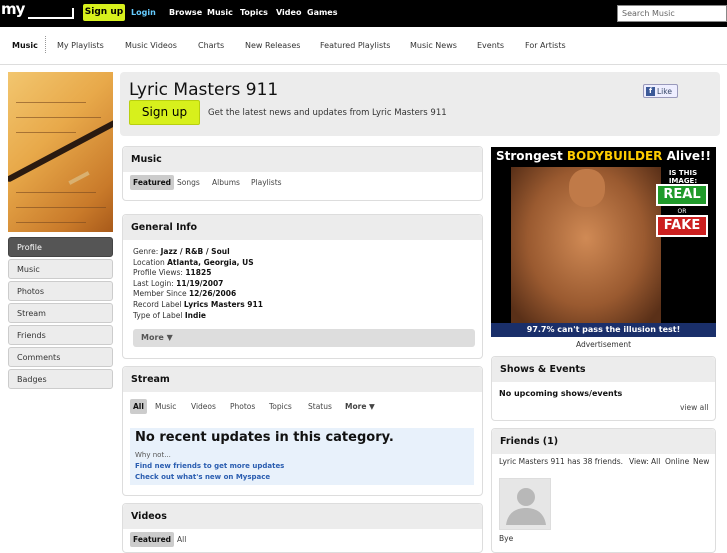 The image size is (727, 553). Describe the element at coordinates (264, 437) in the screenshot. I see `stream-empty-heading: No recent updates in this category.` at that location.